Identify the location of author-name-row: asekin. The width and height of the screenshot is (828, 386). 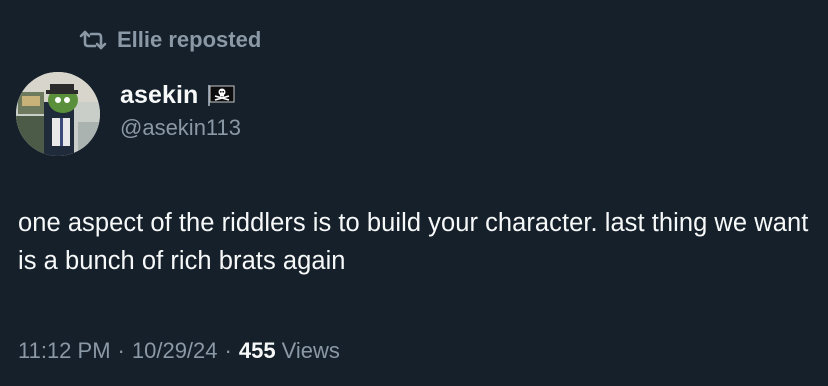
(180, 95).